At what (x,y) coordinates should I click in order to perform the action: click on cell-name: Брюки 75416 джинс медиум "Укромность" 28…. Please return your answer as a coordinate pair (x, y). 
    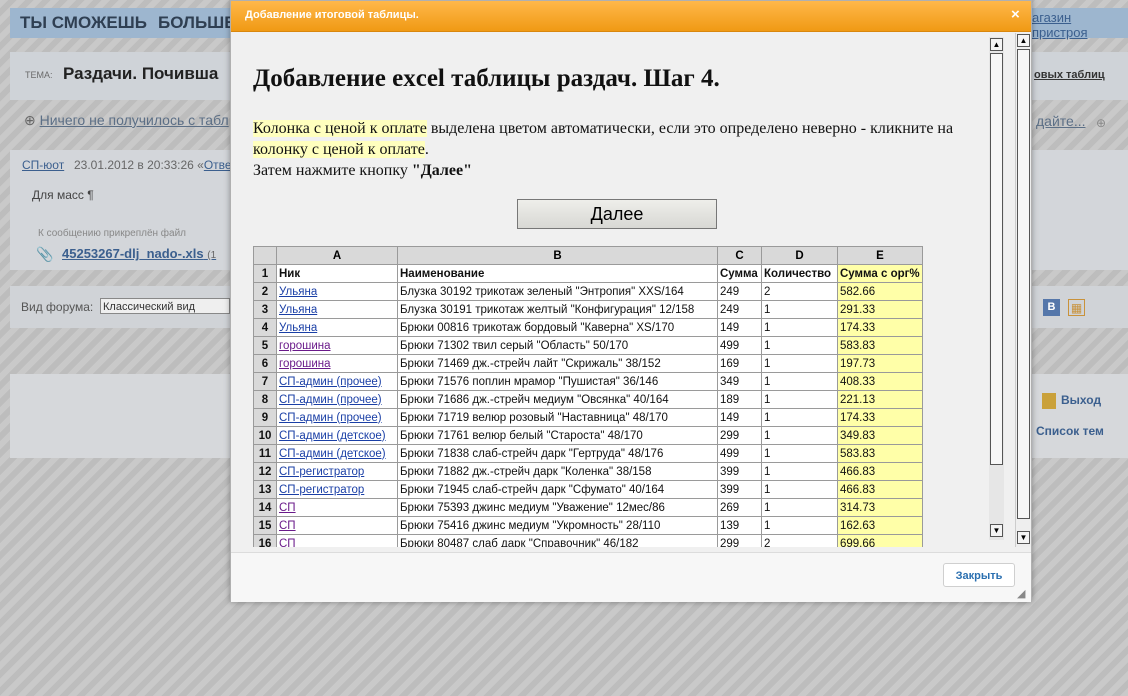
    Looking at the image, I should click on (557, 525).